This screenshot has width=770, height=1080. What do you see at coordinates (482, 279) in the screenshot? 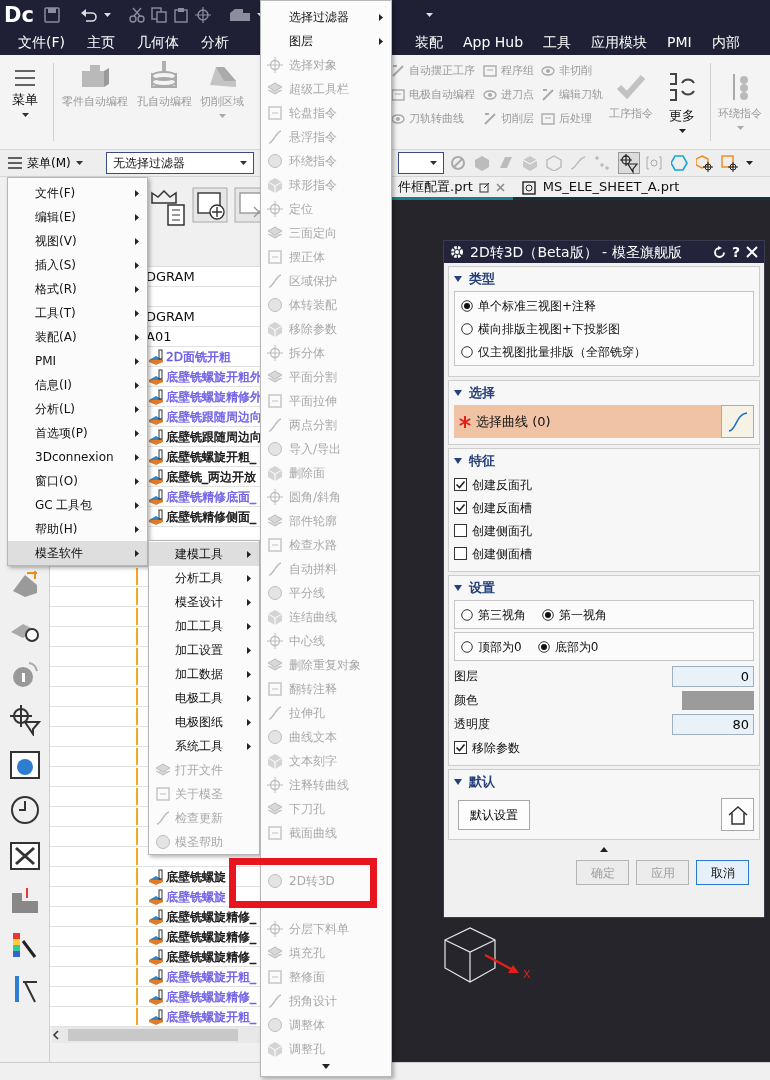
I see `section-title: 类型` at bounding box center [482, 279].